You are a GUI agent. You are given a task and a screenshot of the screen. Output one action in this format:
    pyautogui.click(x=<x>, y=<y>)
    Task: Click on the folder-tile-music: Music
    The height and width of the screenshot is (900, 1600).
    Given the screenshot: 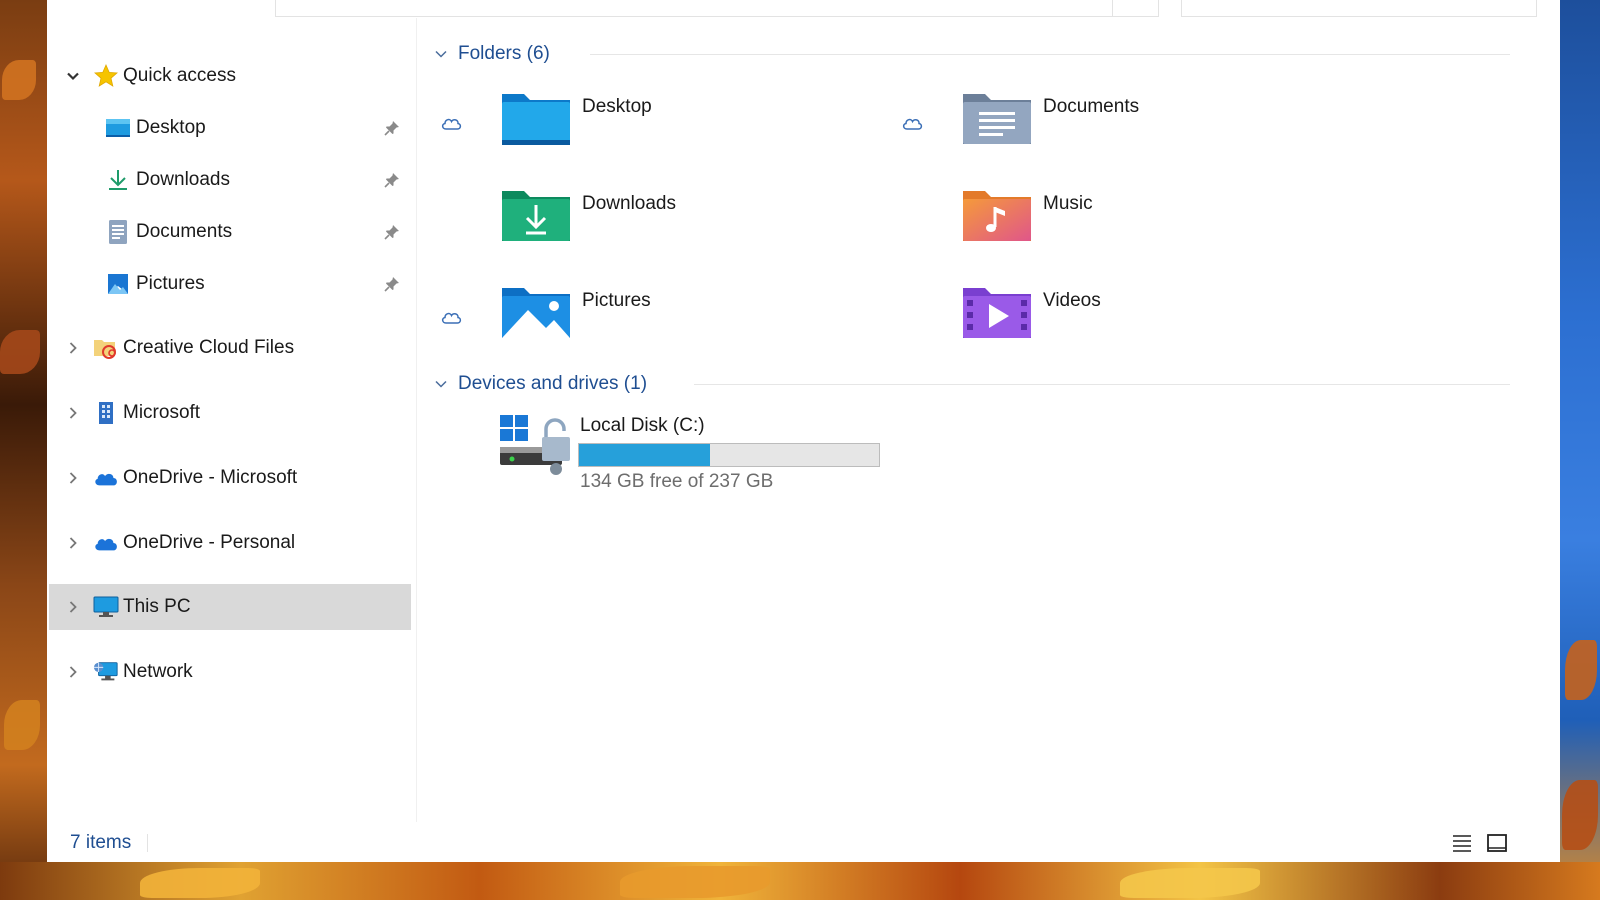 What is the action you would take?
    pyautogui.click(x=1111, y=227)
    